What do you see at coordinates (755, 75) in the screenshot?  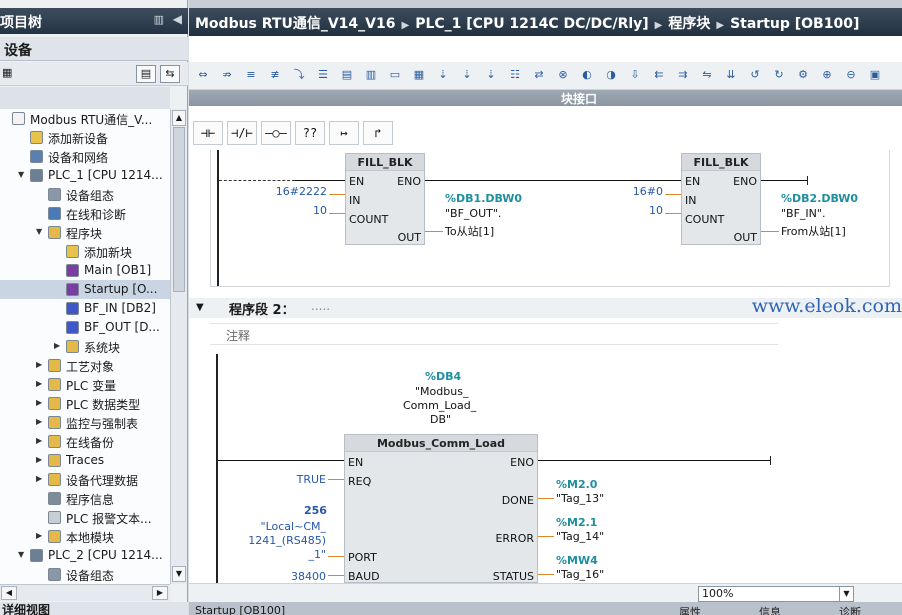 I see `watch-icon: ↺` at bounding box center [755, 75].